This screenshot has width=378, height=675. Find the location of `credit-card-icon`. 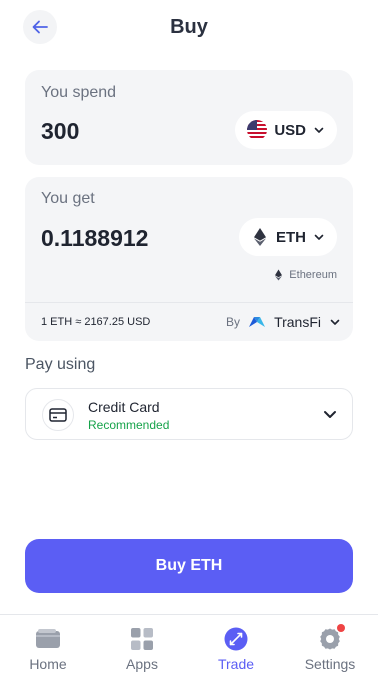

credit-card-icon is located at coordinates (58, 415).